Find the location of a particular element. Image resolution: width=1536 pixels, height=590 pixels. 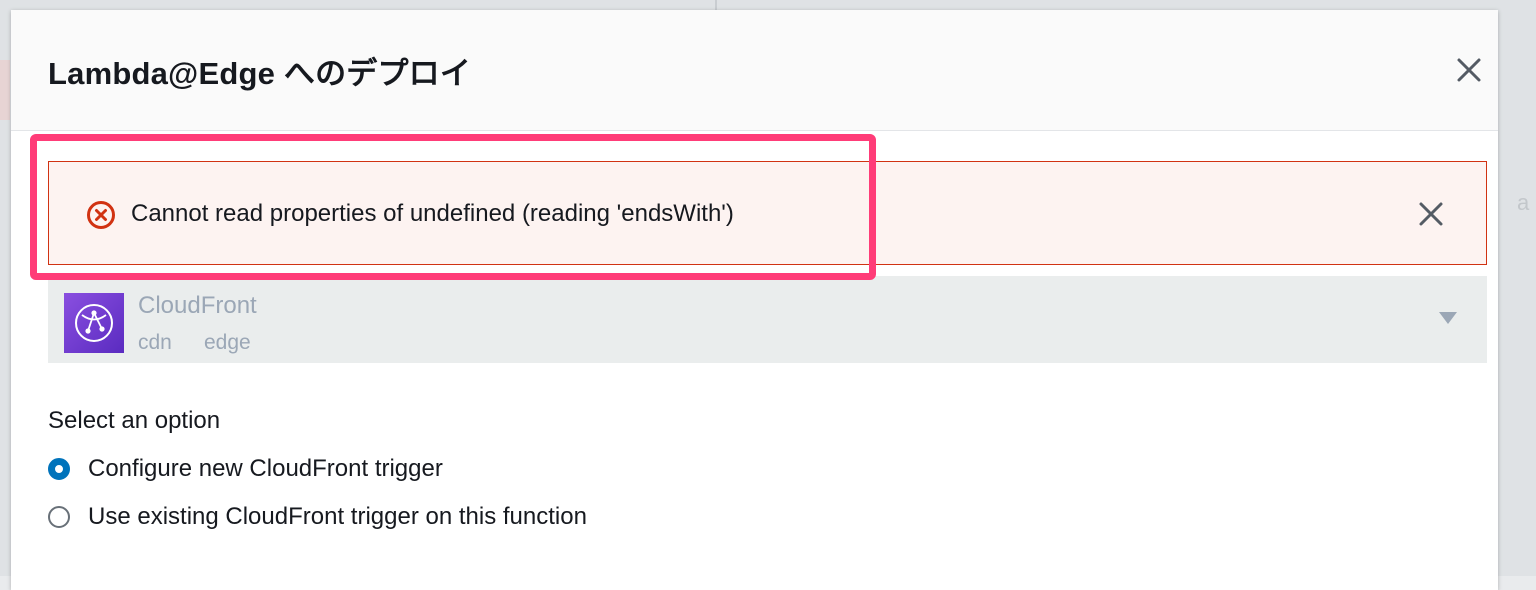

radio-configure-new-trigger: Configure new CloudFront trigger is located at coordinates (245, 469).